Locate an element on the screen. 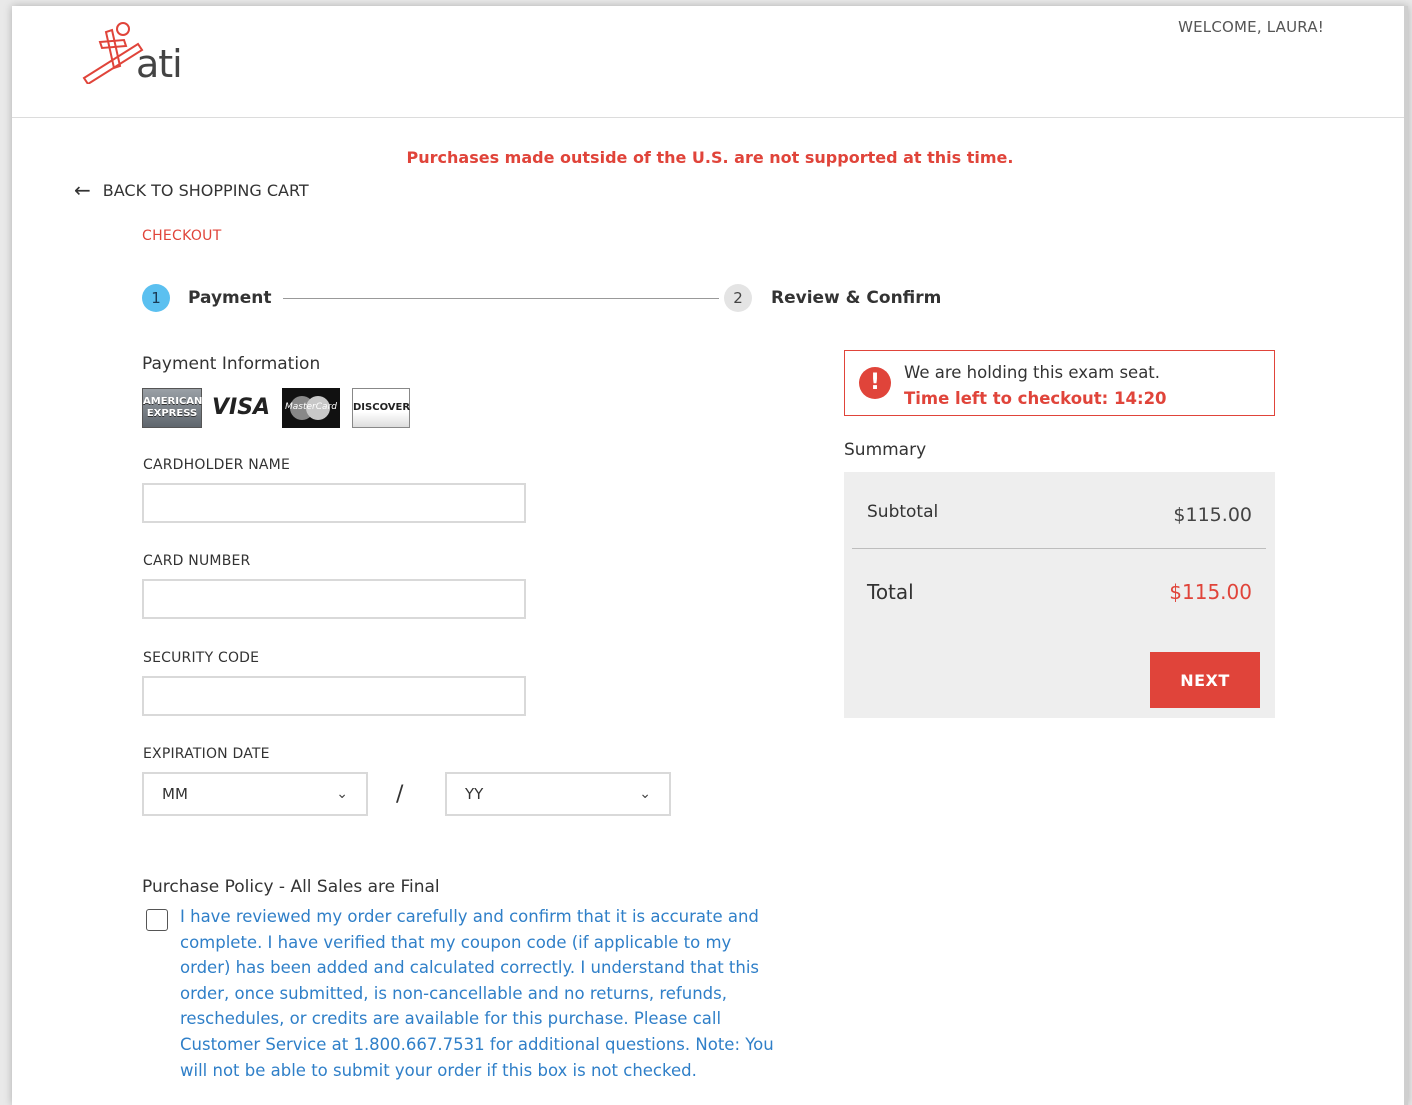  year-selected-value: YY is located at coordinates (474, 794).